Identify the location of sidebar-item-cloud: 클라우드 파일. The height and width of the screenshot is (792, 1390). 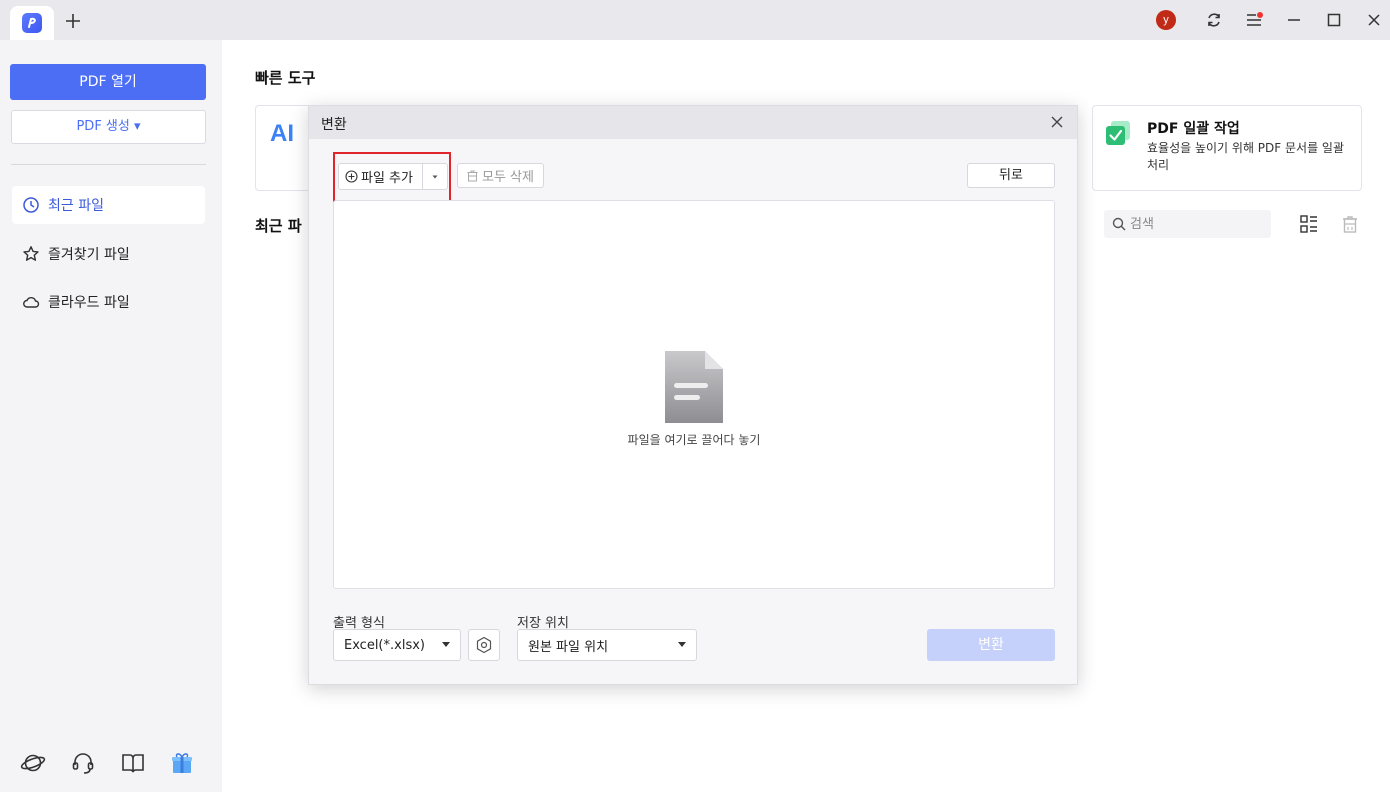
(108, 302).